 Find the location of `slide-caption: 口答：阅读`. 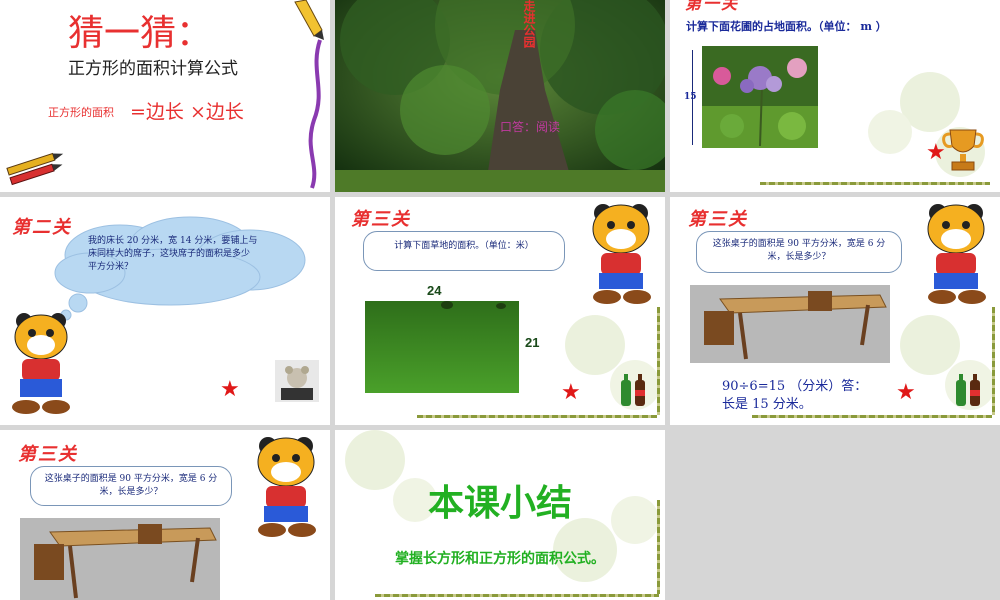

slide-caption: 口答：阅读 is located at coordinates (530, 127).